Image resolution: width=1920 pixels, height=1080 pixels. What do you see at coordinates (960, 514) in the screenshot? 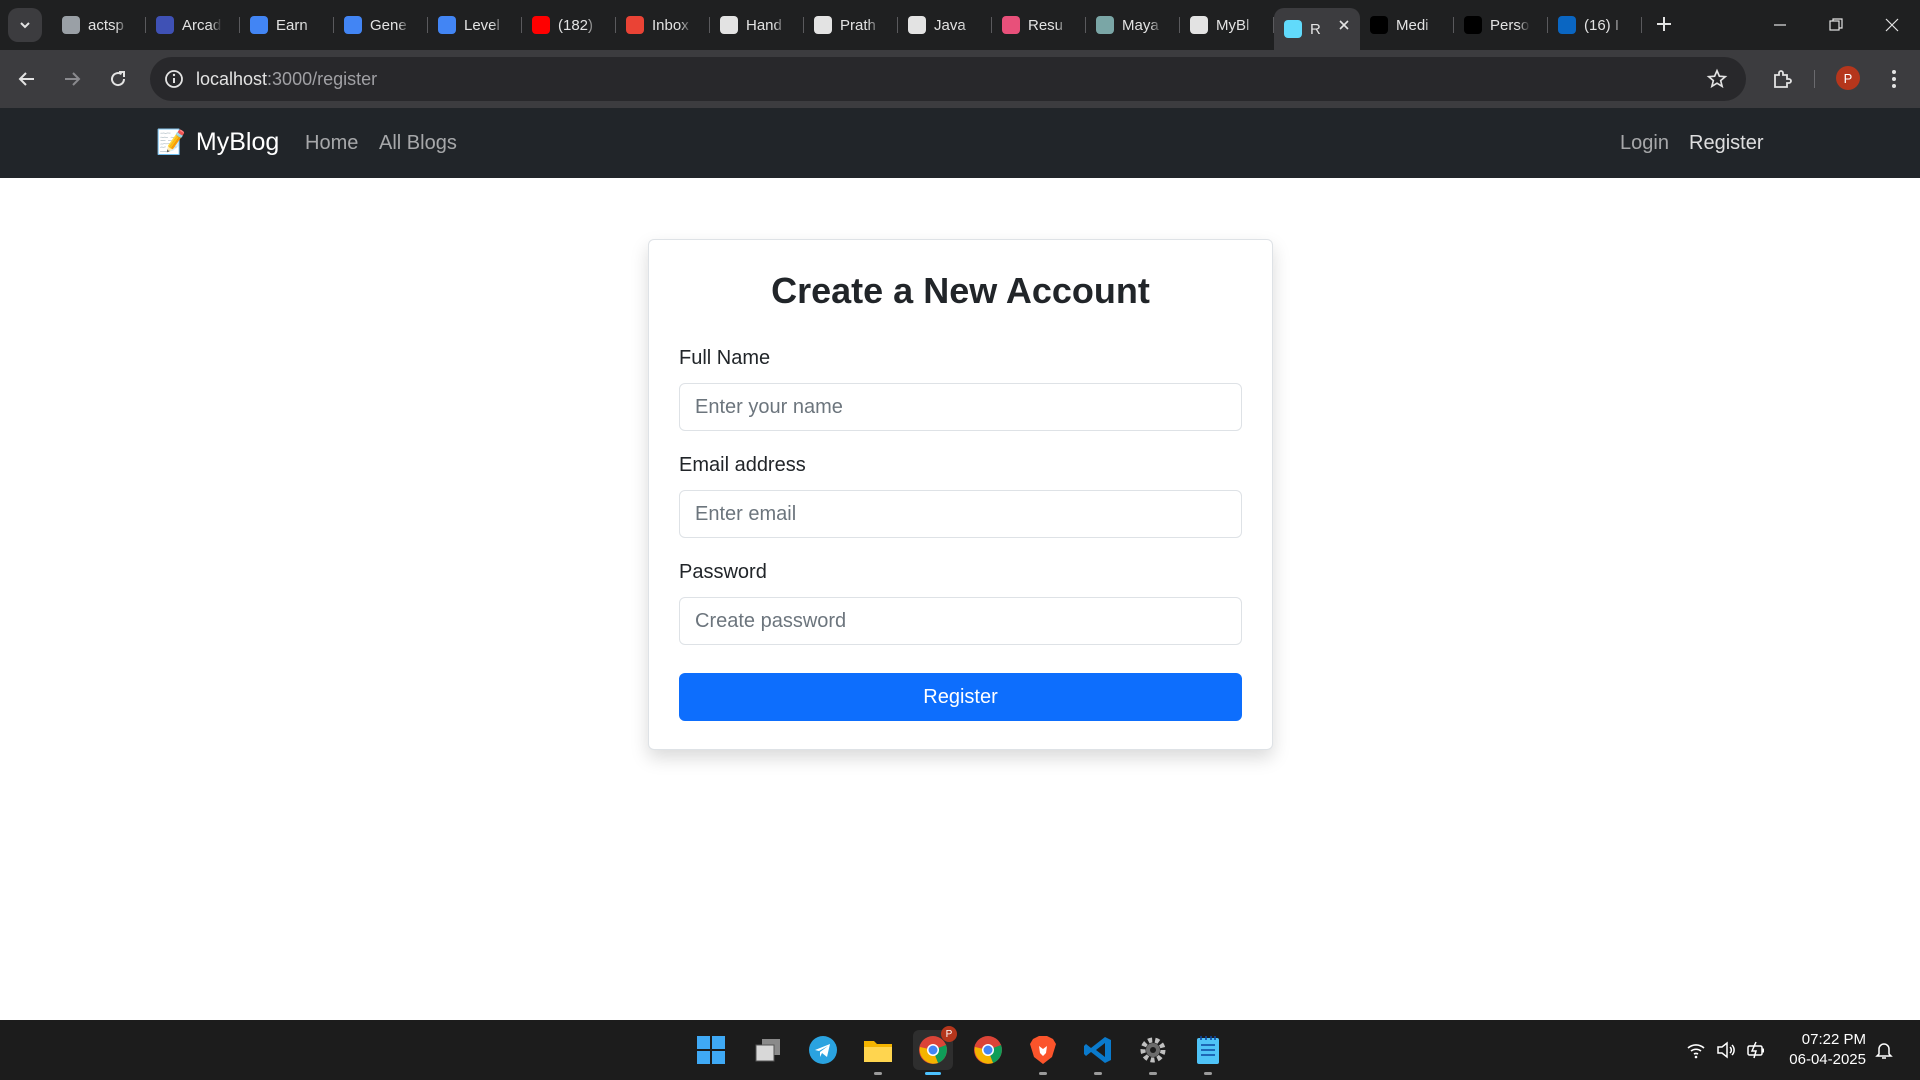
I see `email-input` at bounding box center [960, 514].